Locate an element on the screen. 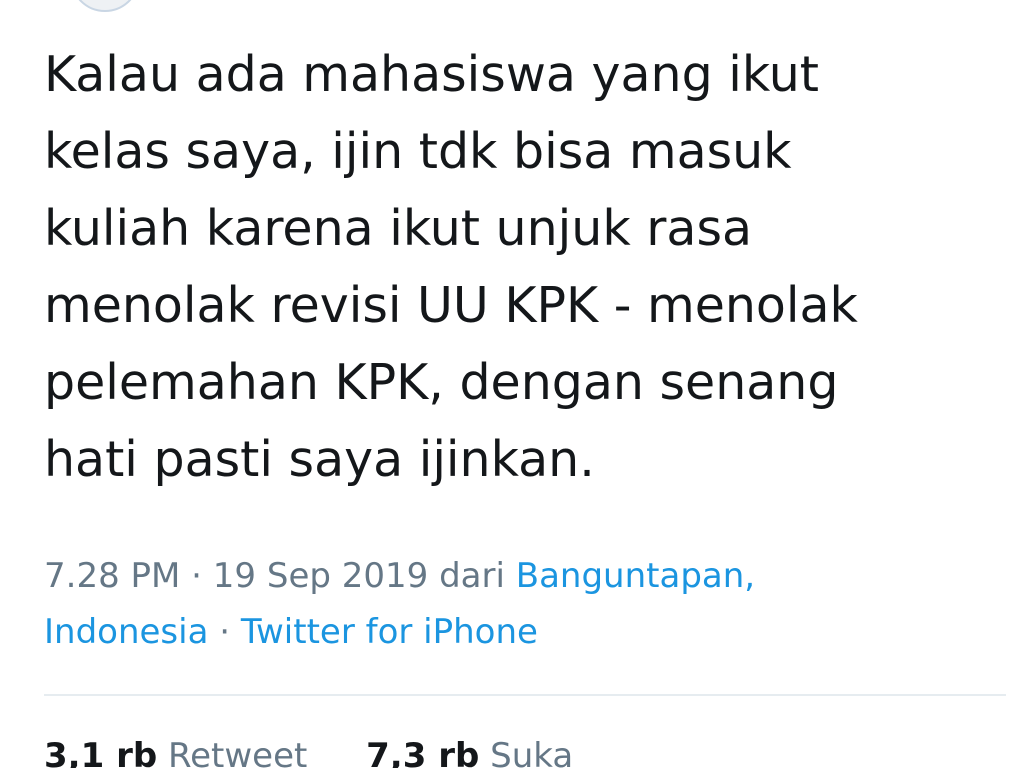  tweet-text-line: pelemahan KPK, dengan senang is located at coordinates (441, 382).